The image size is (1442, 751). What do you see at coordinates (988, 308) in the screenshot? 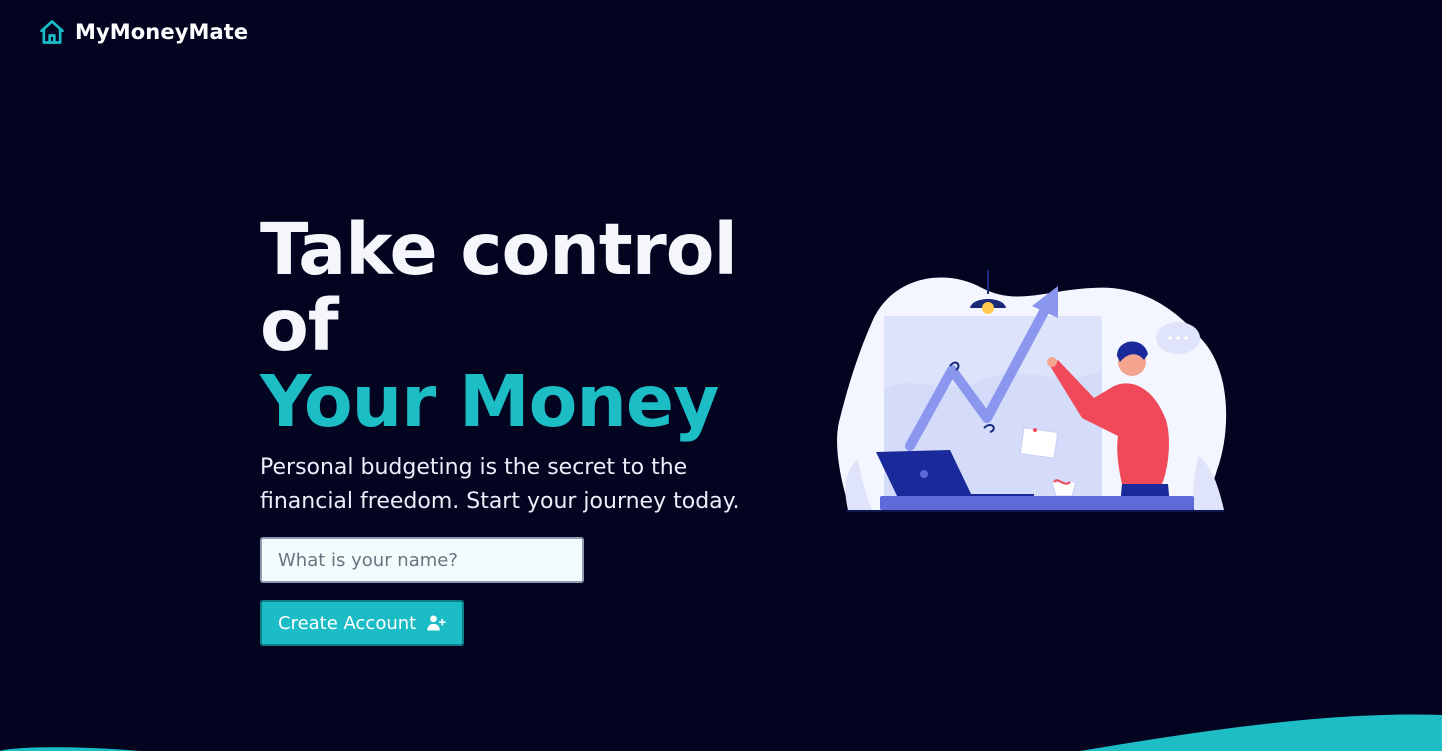
I see `lamp-bulb` at bounding box center [988, 308].